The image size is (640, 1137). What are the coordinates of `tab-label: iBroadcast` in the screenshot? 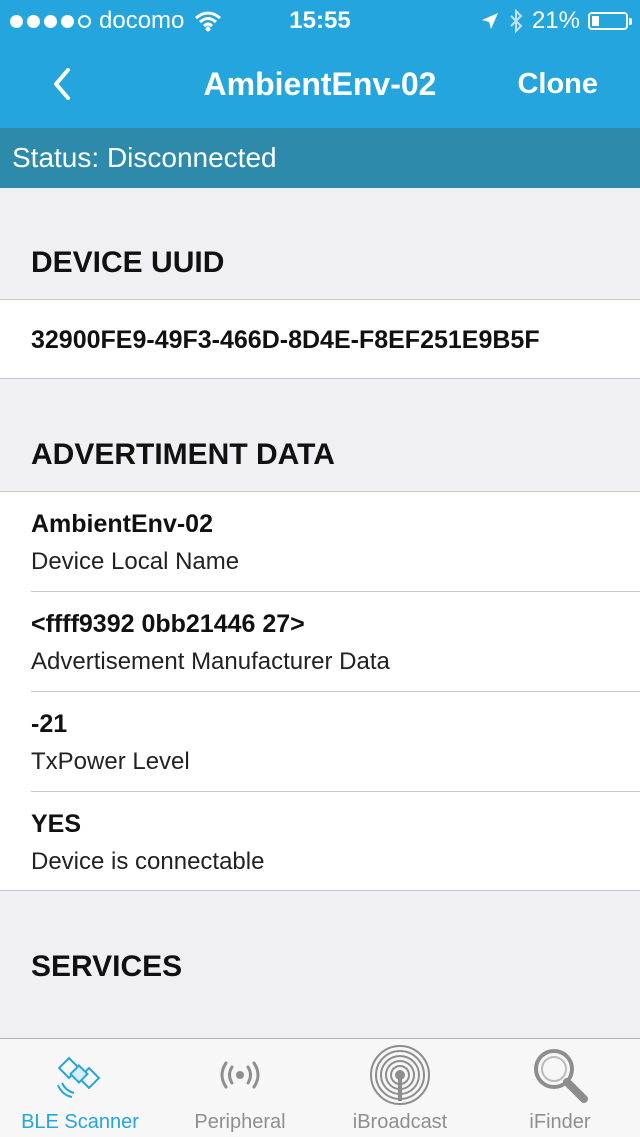 It's located at (400, 1122).